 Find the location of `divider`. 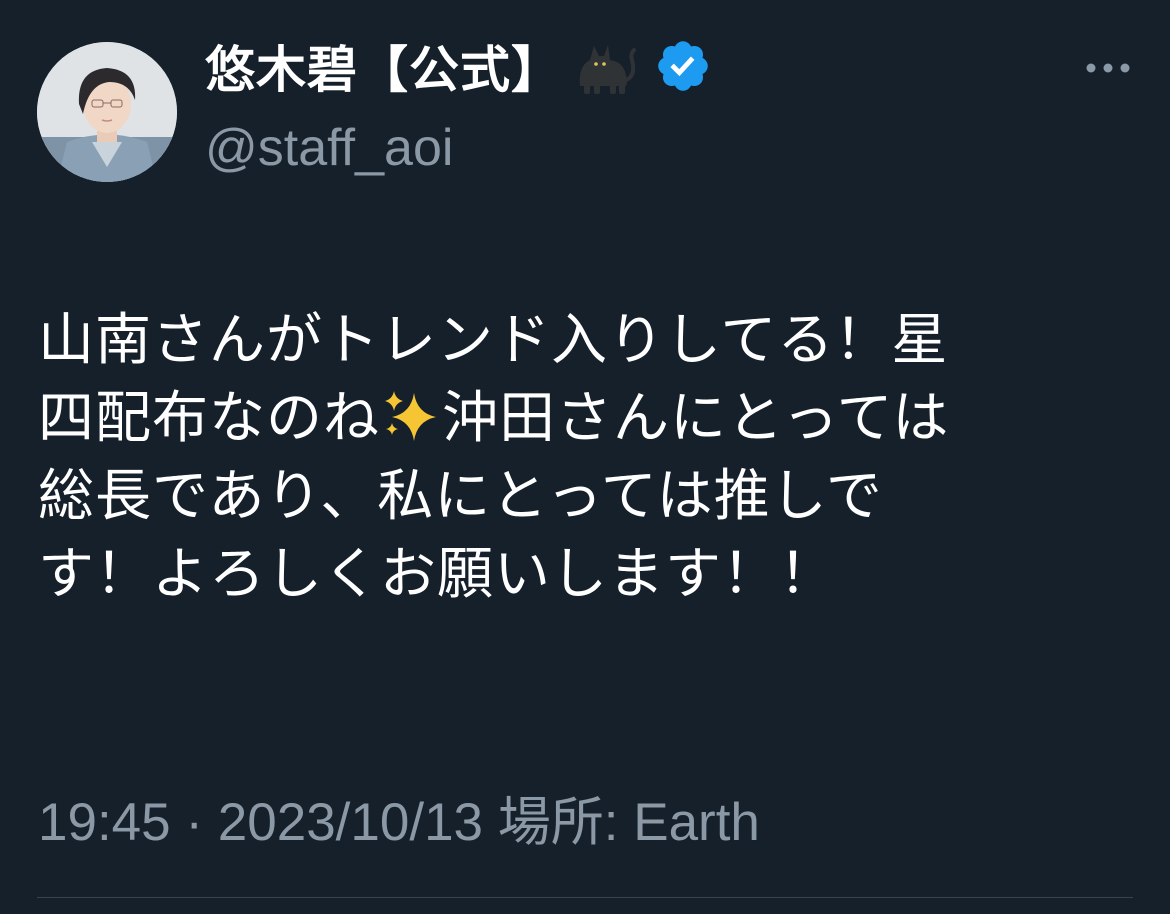

divider is located at coordinates (585, 897).